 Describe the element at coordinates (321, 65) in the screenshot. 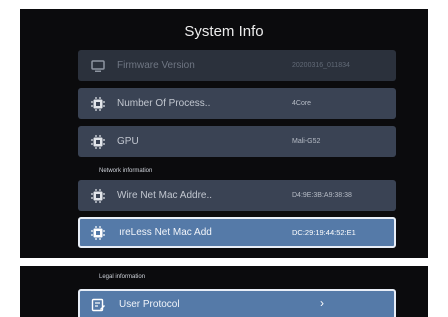

I see `firmware-version-value: 20200316_011834` at that location.